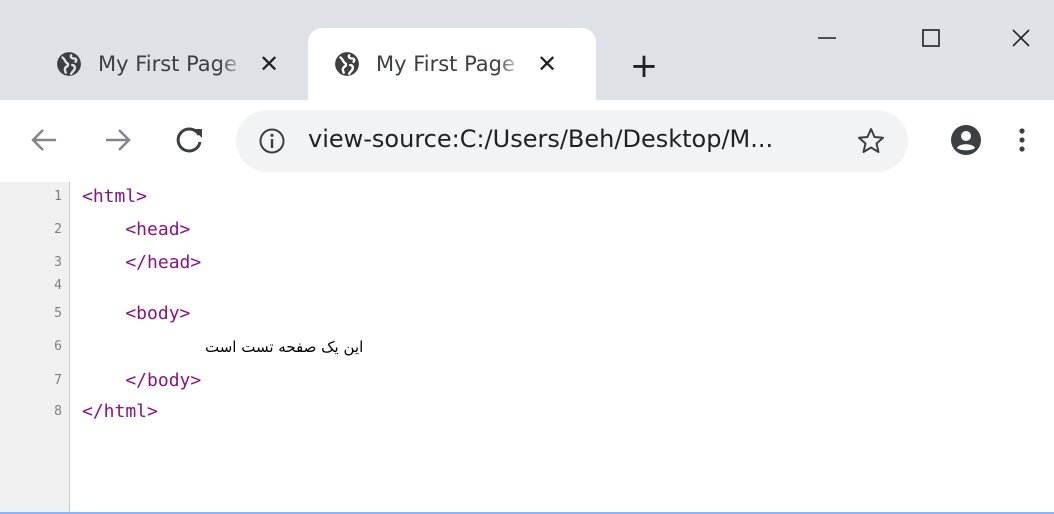 The width and height of the screenshot is (1054, 514). I want to click on account-icon, so click(966, 140).